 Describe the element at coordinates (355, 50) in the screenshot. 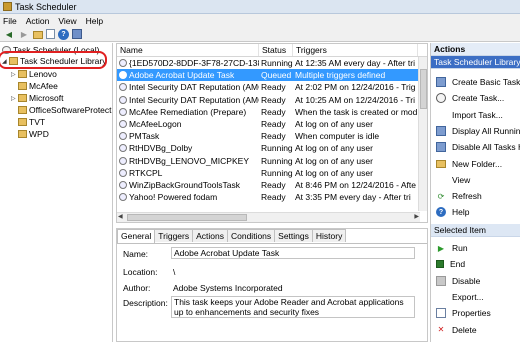

I see `column-header-triggers: Triggers` at that location.